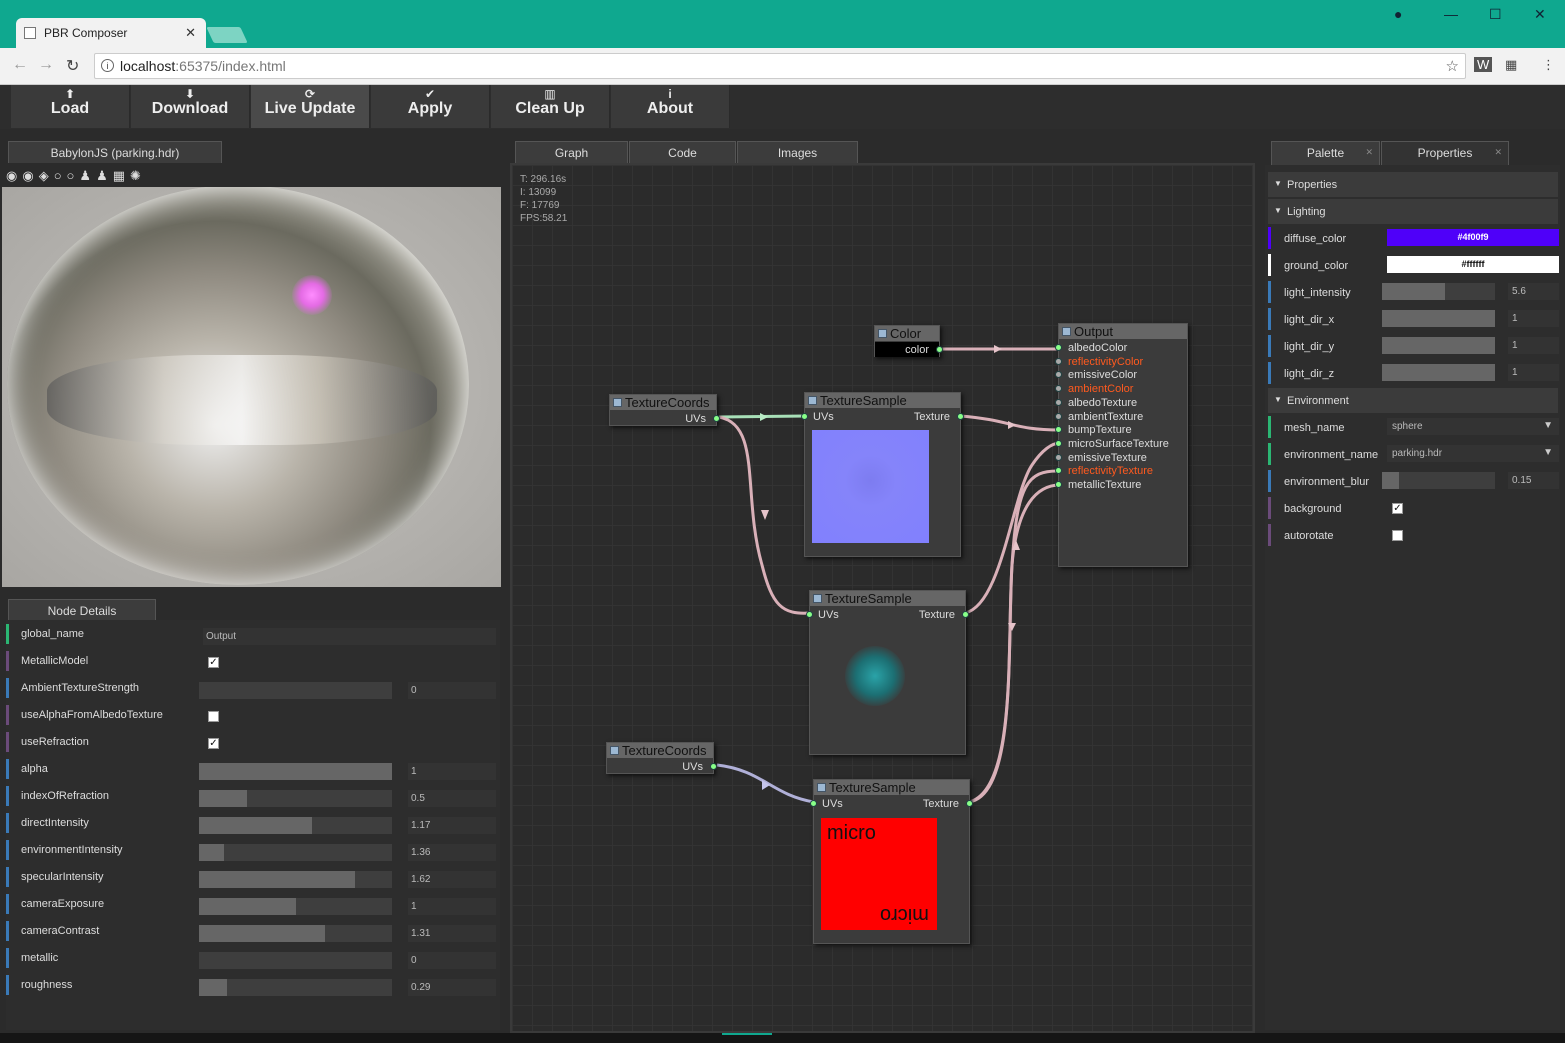 The height and width of the screenshot is (1043, 1565). Describe the element at coordinates (20, 65) in the screenshot. I see `back-icon: ←` at that location.